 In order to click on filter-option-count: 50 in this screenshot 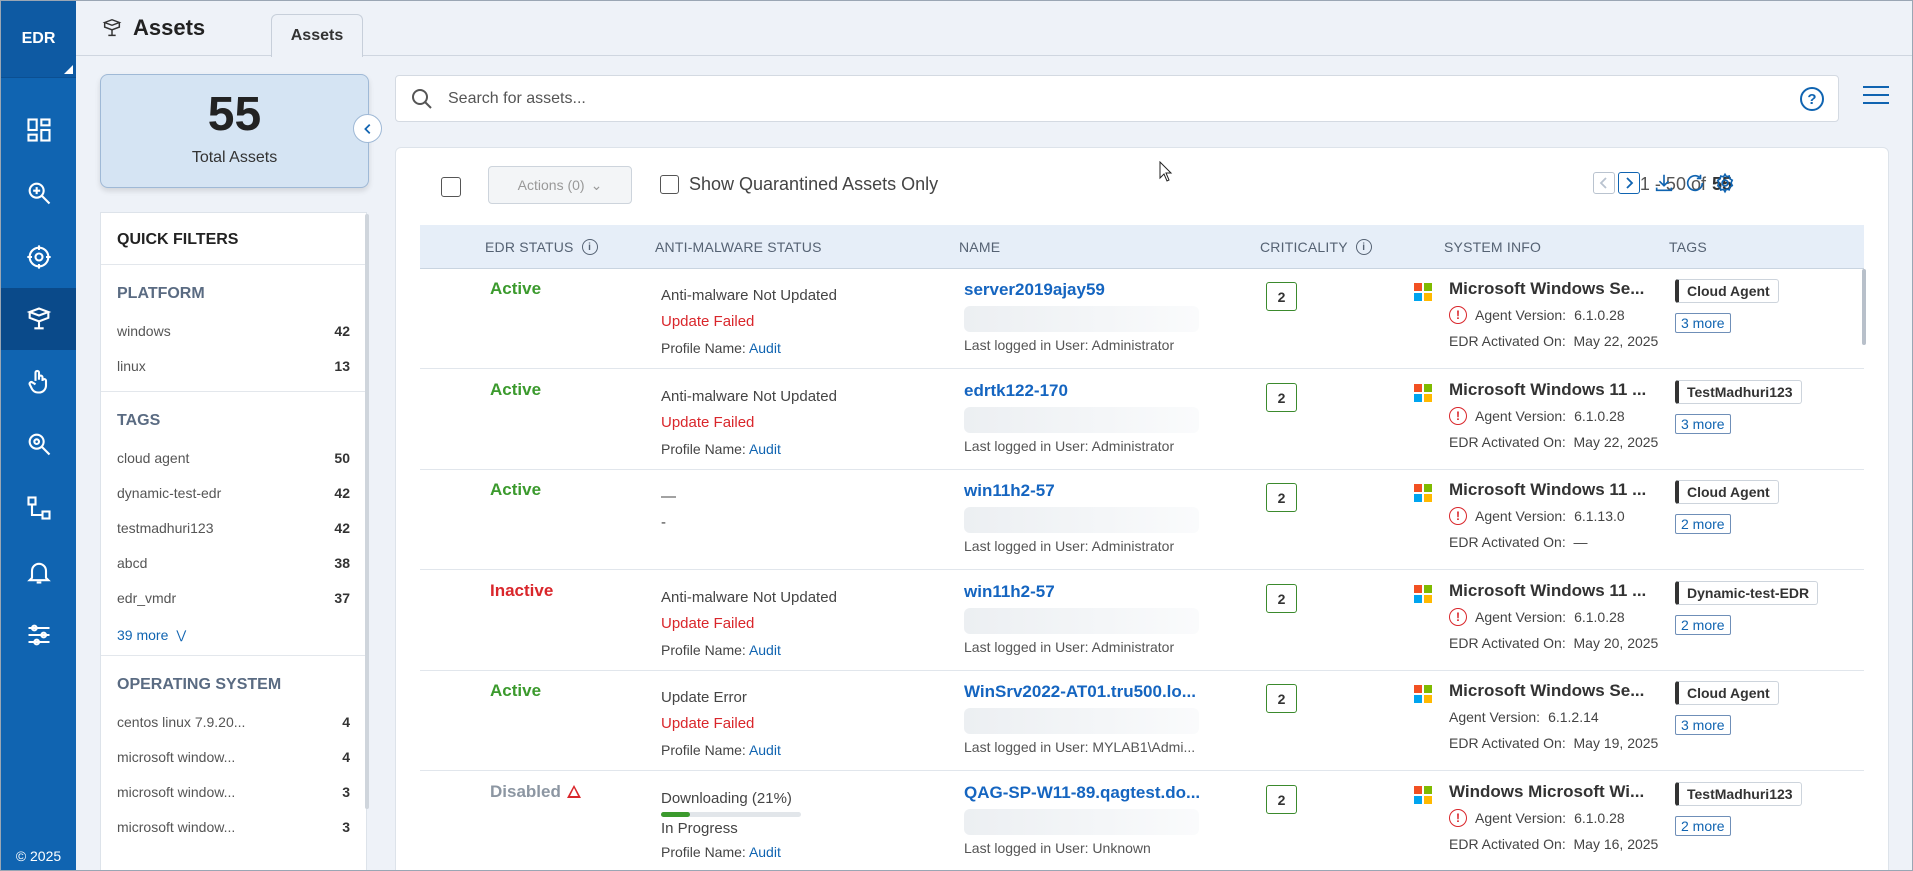, I will do `click(342, 457)`.